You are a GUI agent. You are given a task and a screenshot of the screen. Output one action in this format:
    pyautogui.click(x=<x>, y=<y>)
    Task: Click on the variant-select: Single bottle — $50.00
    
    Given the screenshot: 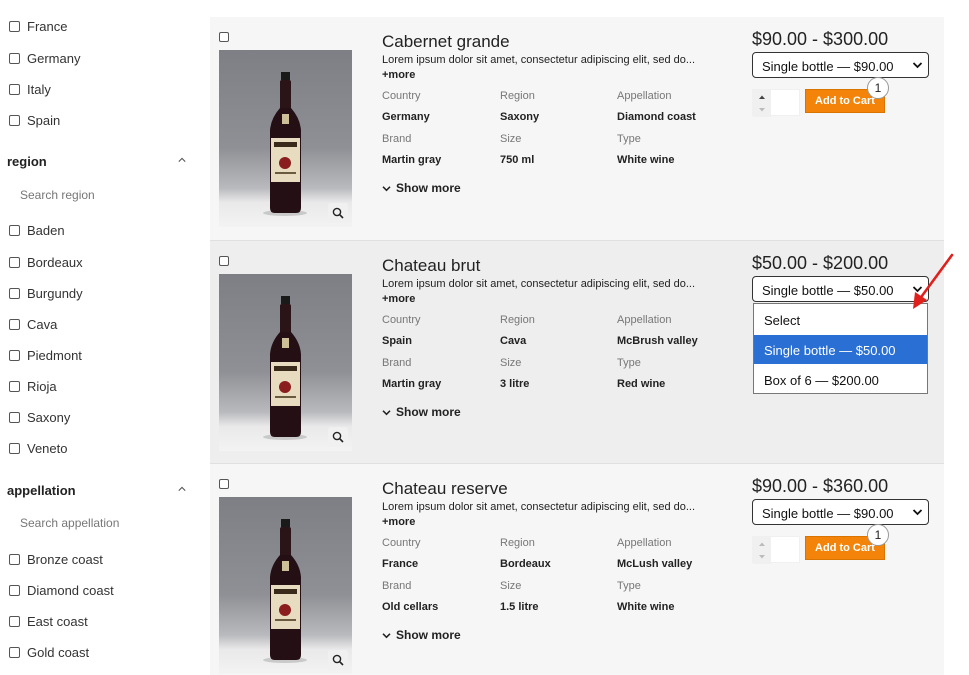 What is the action you would take?
    pyautogui.click(x=840, y=289)
    